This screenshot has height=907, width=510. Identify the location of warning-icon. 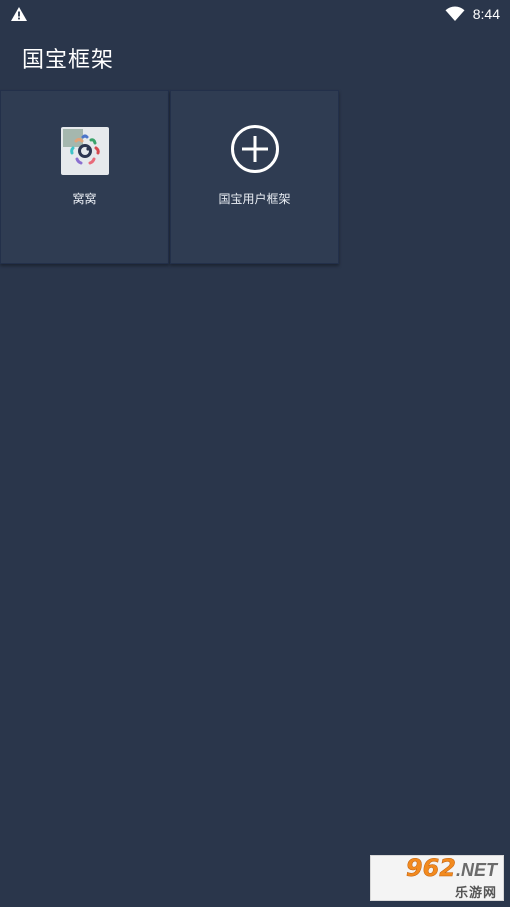
(19, 14).